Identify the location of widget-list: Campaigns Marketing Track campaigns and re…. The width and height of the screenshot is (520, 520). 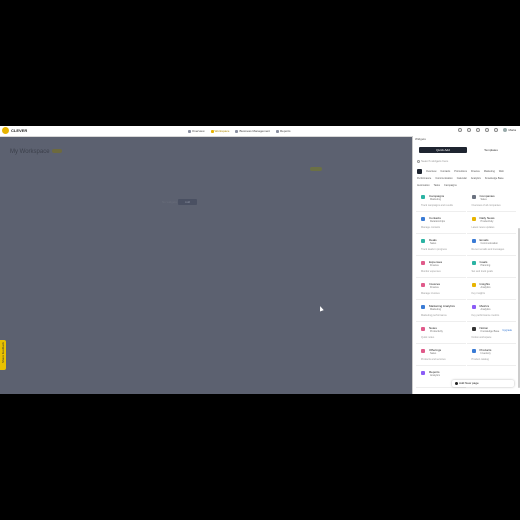
(466, 289).